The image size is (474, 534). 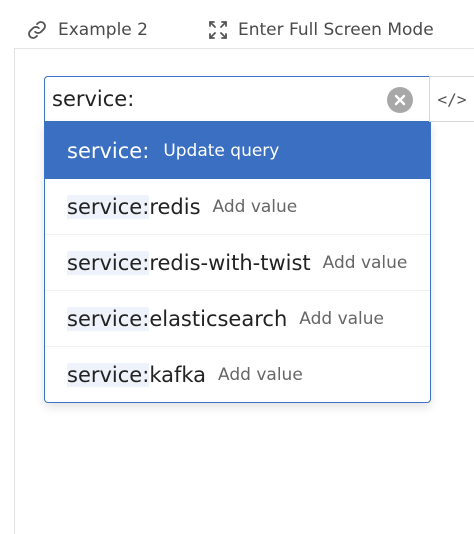 I want to click on clear-circle-icon, so click(x=400, y=100).